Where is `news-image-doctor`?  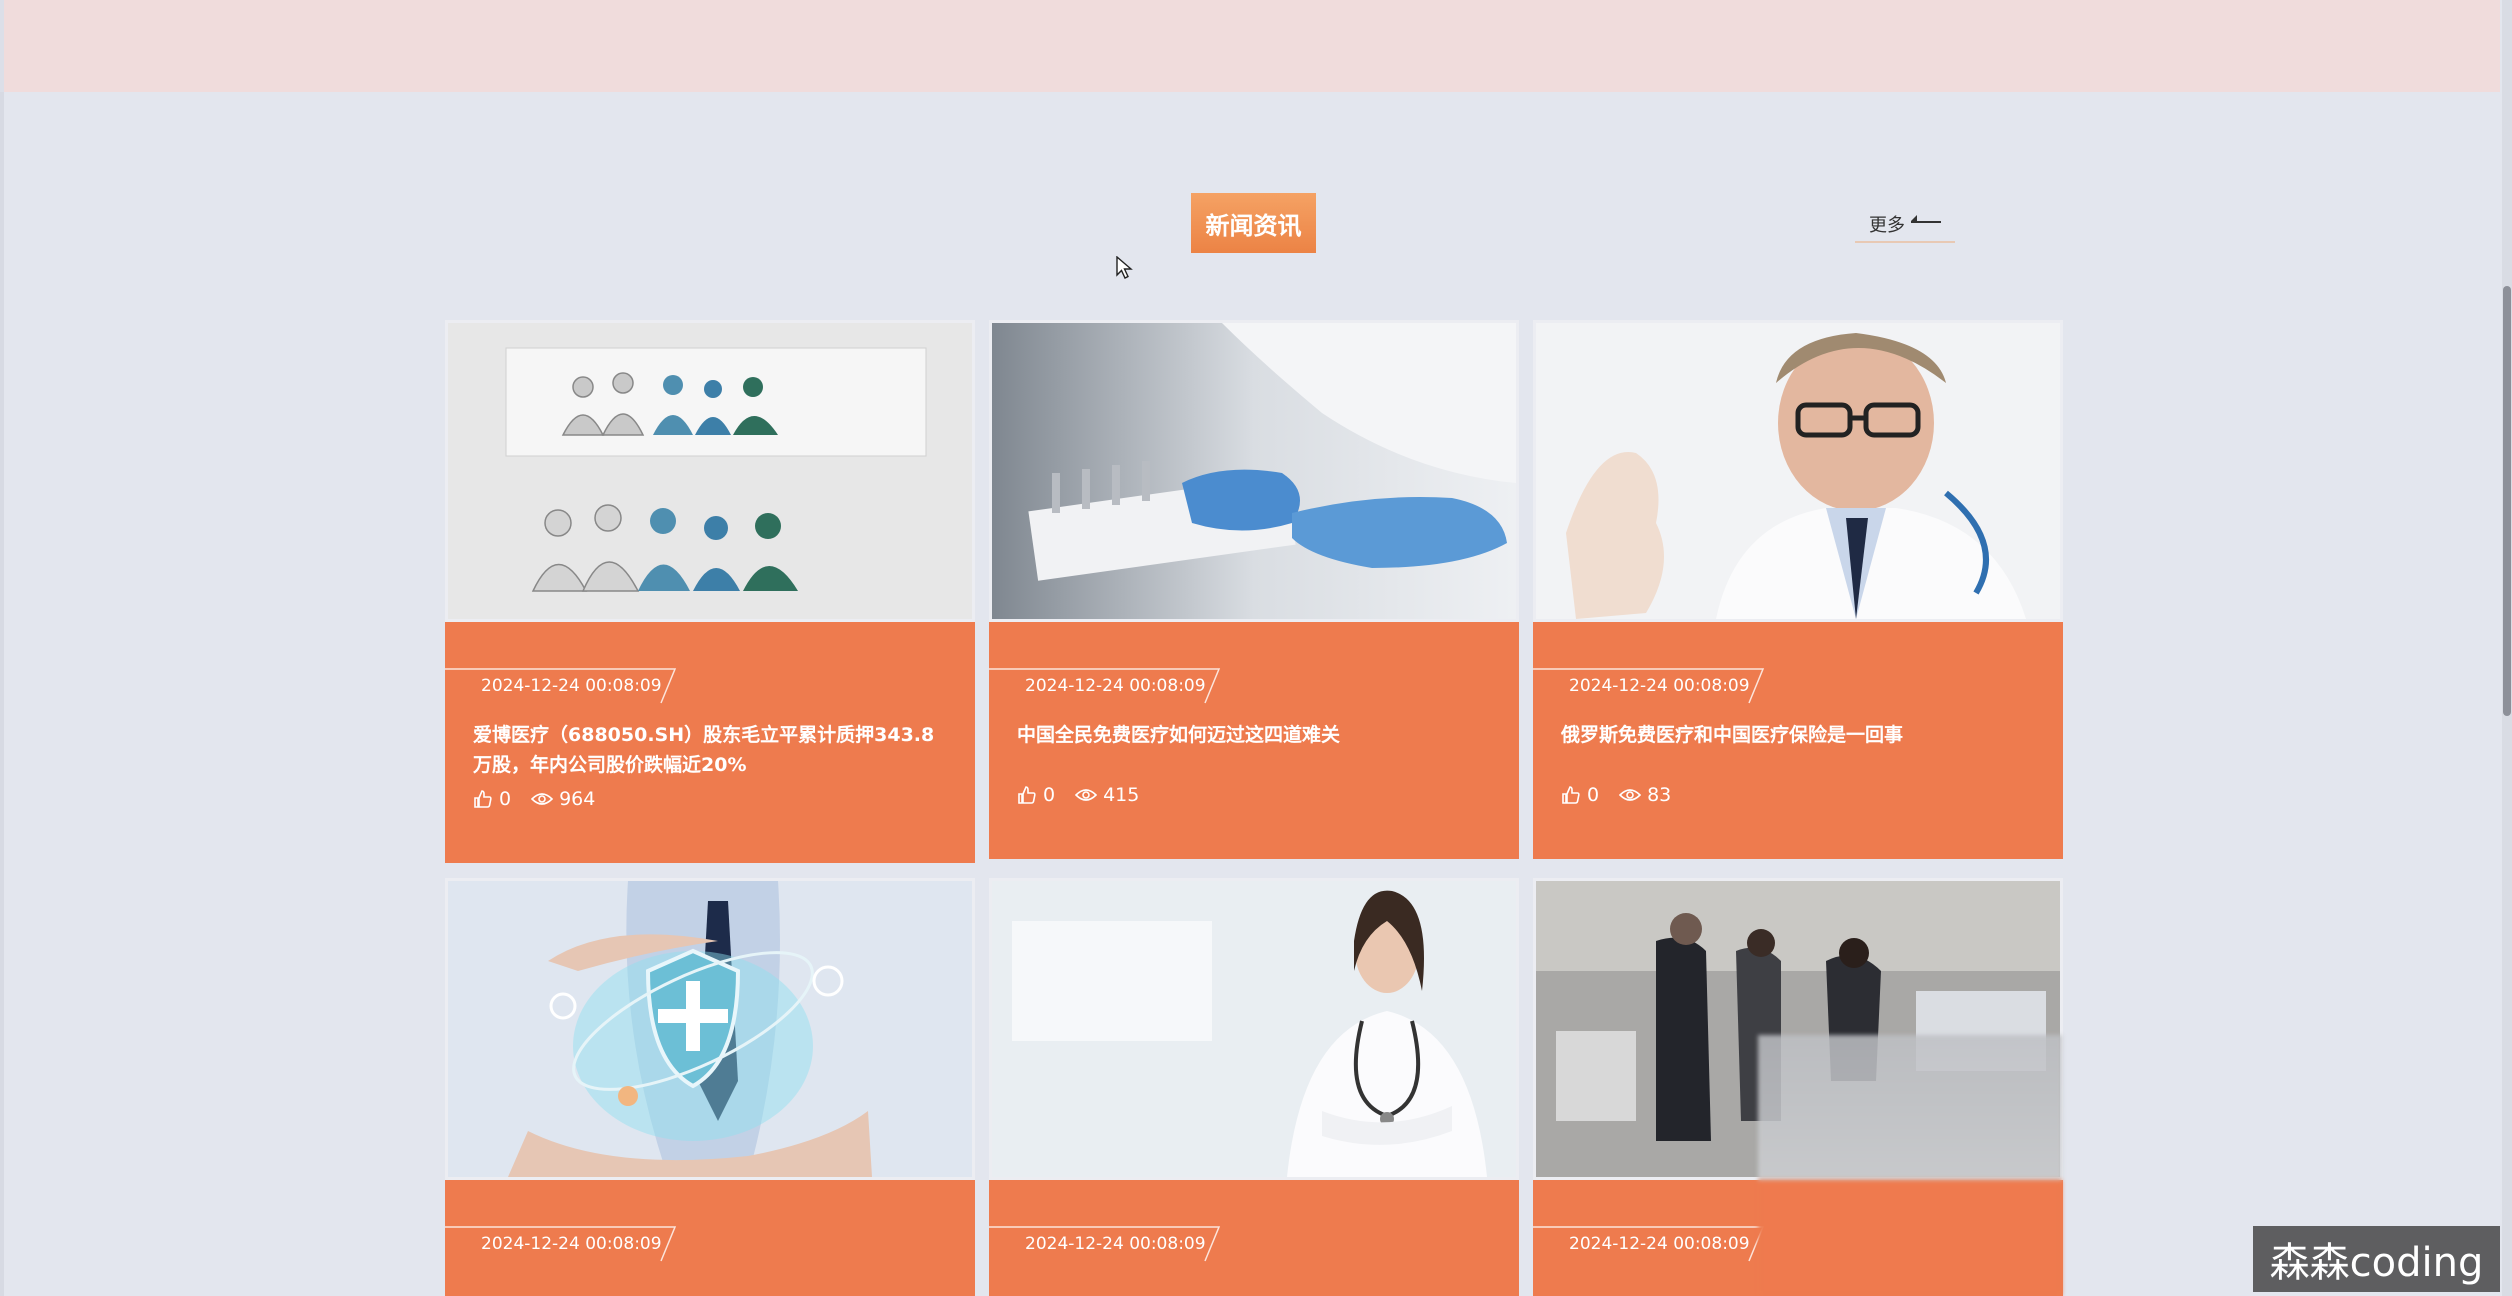
news-image-doctor is located at coordinates (1798, 471).